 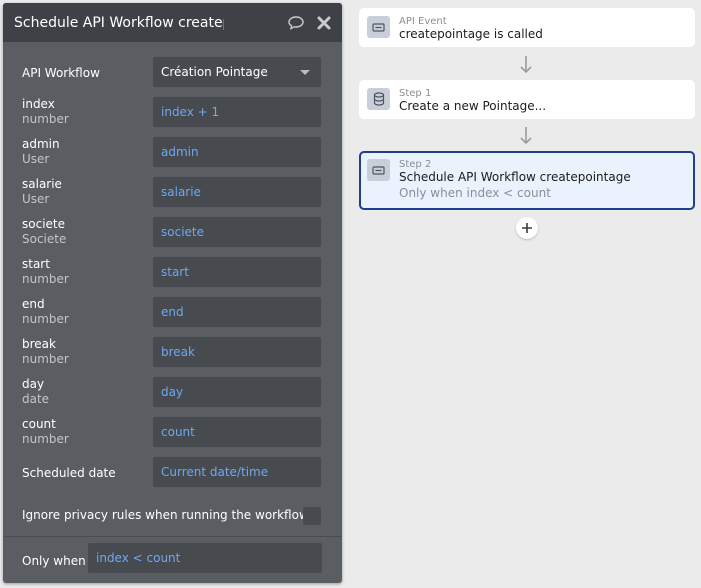 I want to click on param-input-salarie: salarie, so click(x=237, y=192).